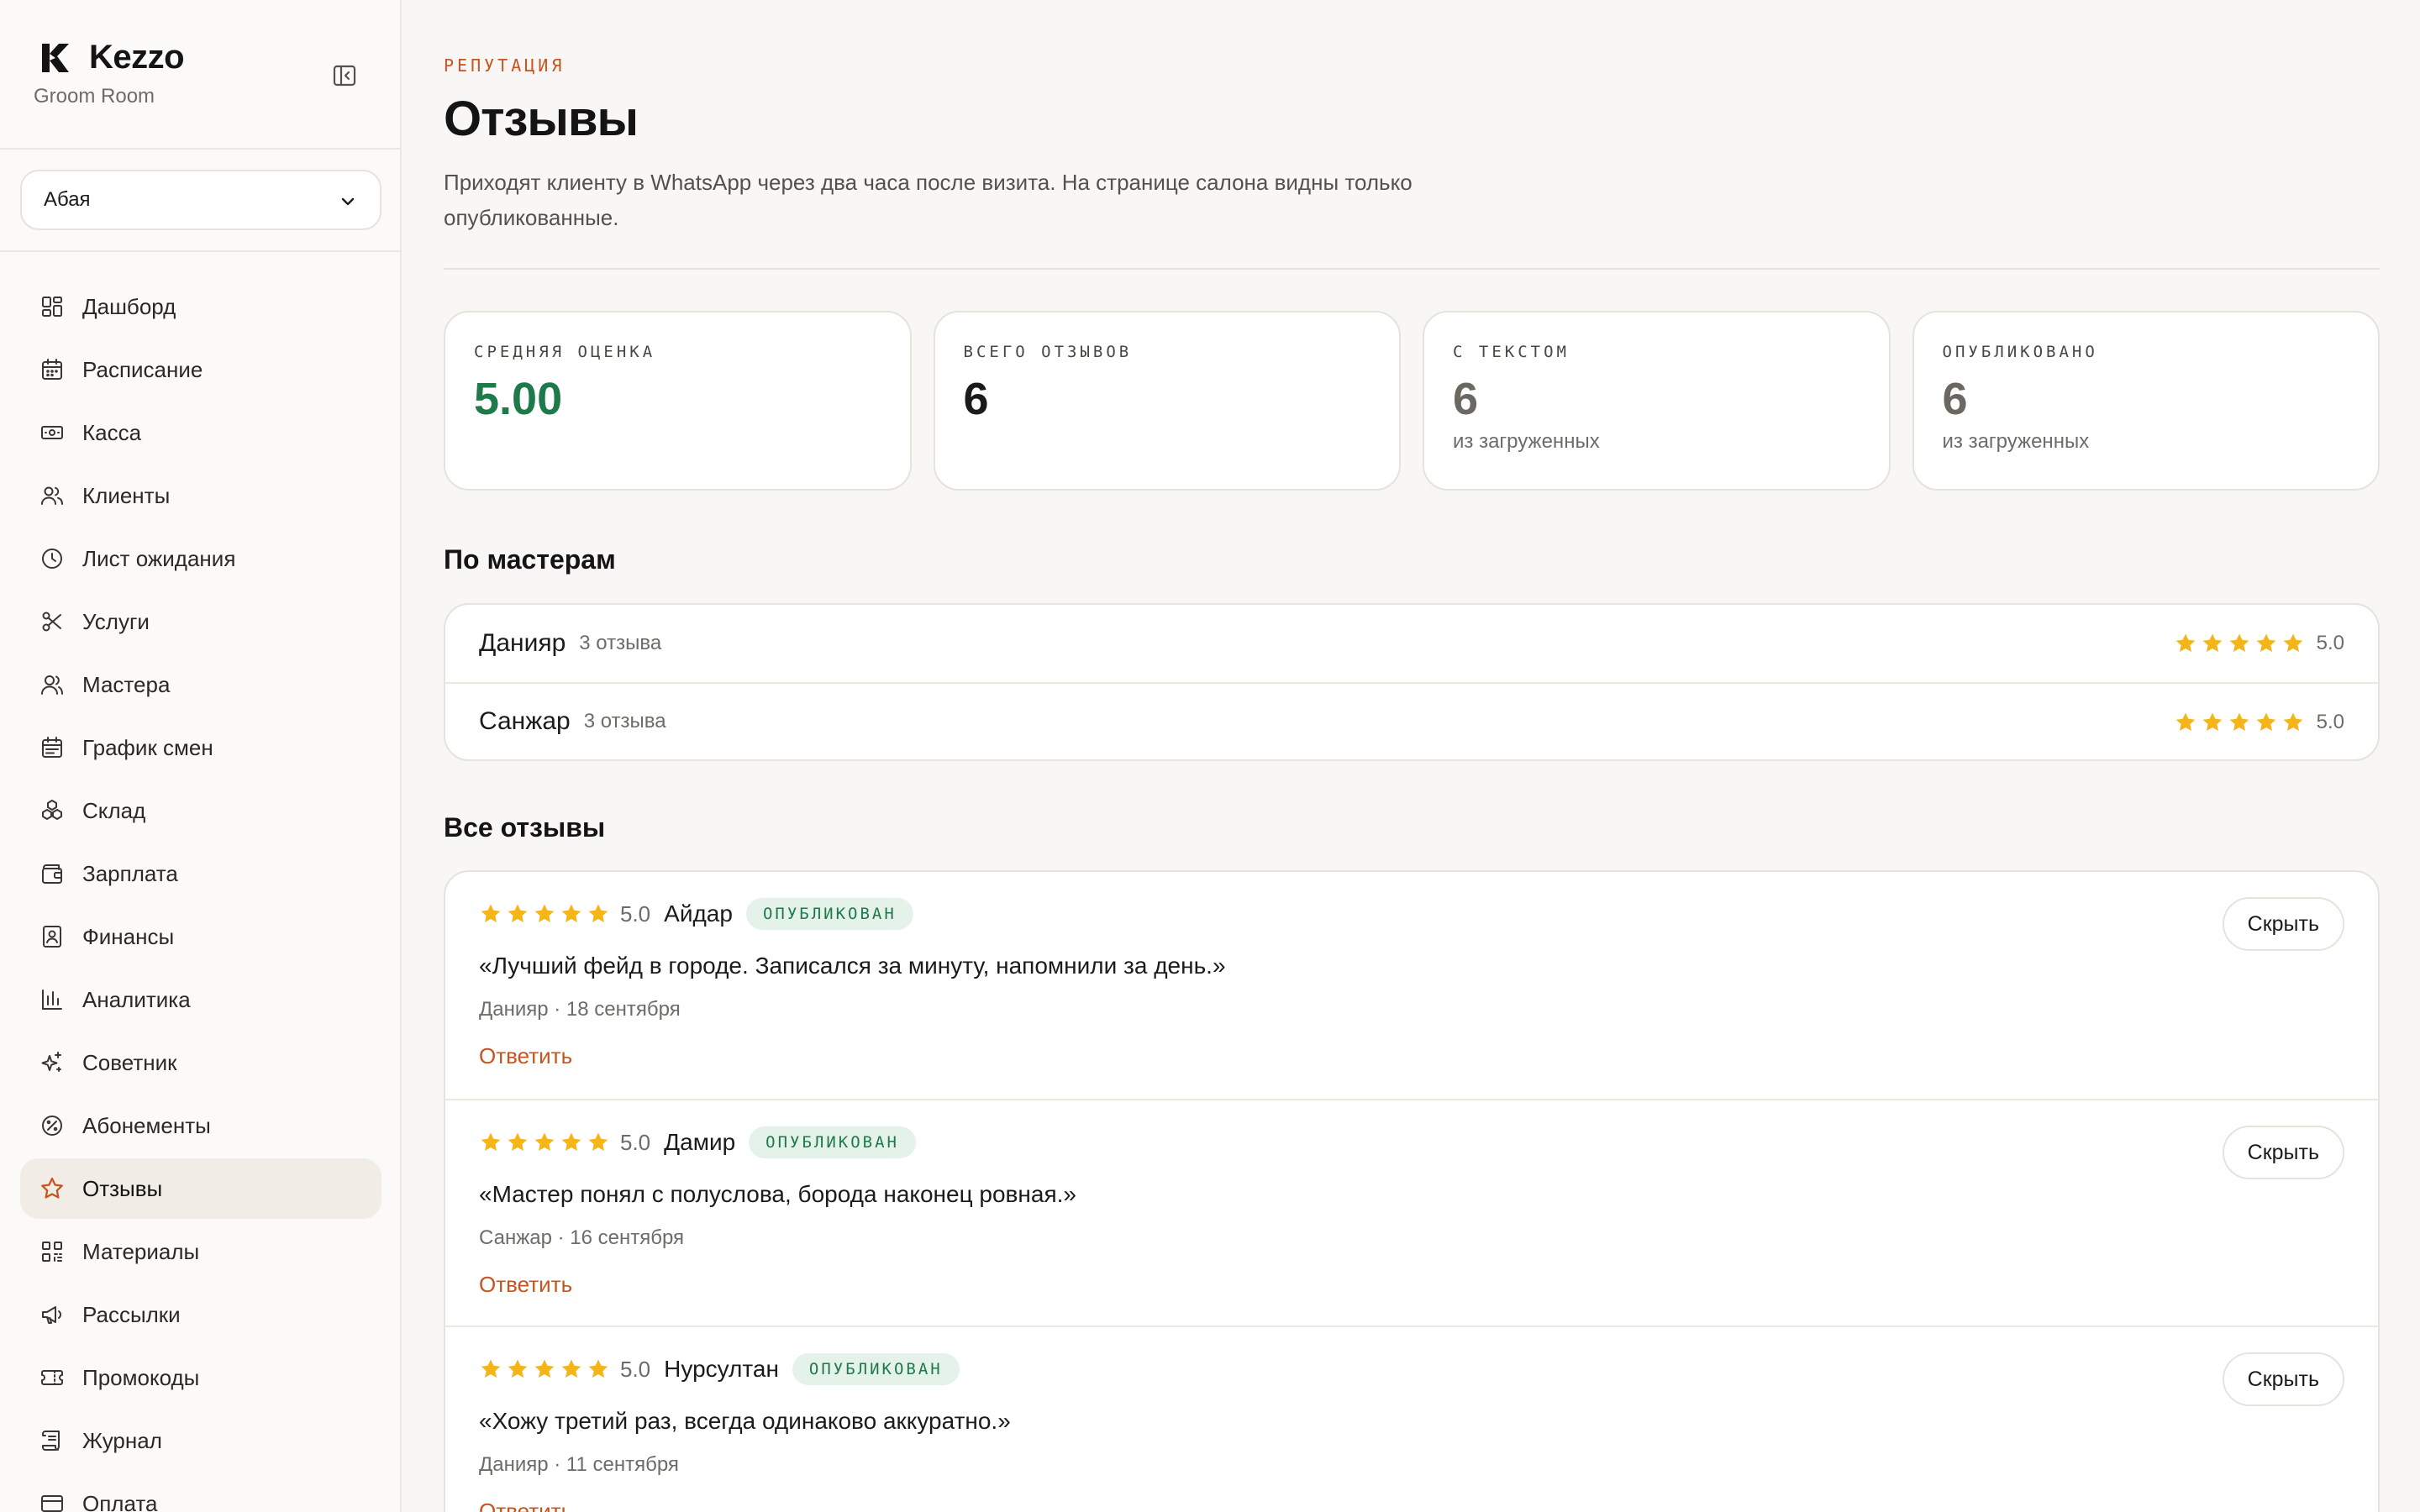  Describe the element at coordinates (2016, 441) in the screenshot. I see `stat-sub: из загруженных` at that location.